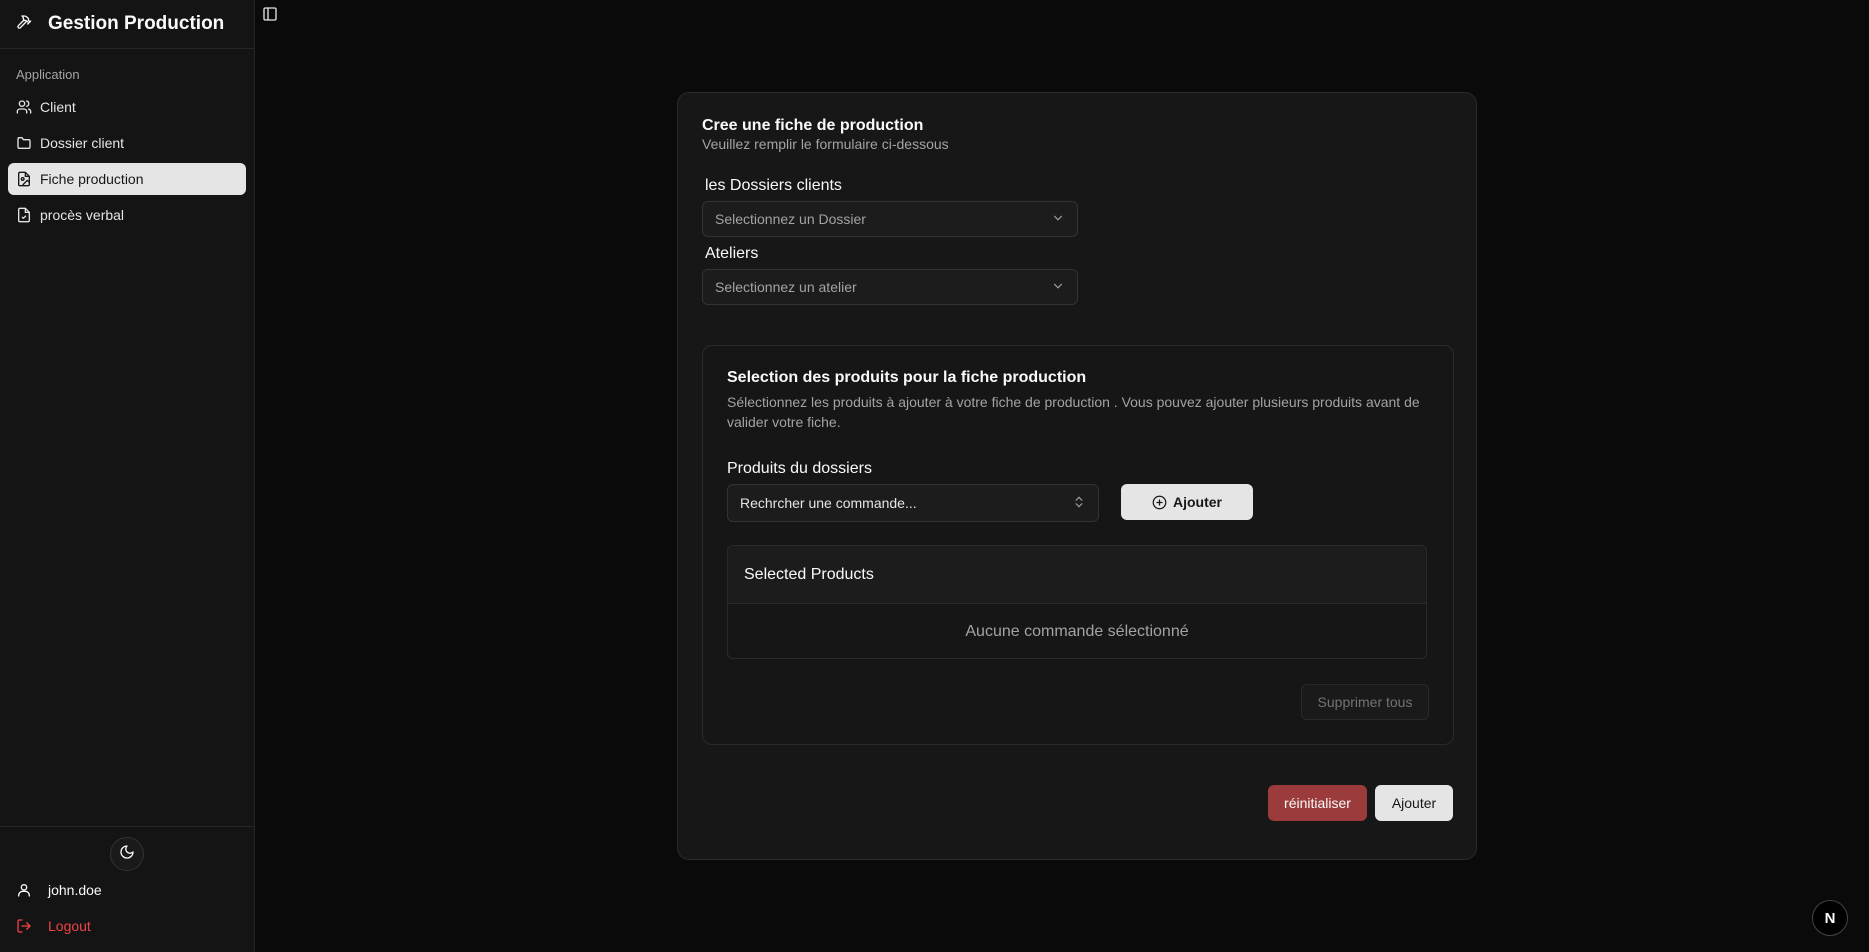 The image size is (1869, 952). Describe the element at coordinates (92, 179) in the screenshot. I see `sidebar-item-label: Fiche production` at that location.